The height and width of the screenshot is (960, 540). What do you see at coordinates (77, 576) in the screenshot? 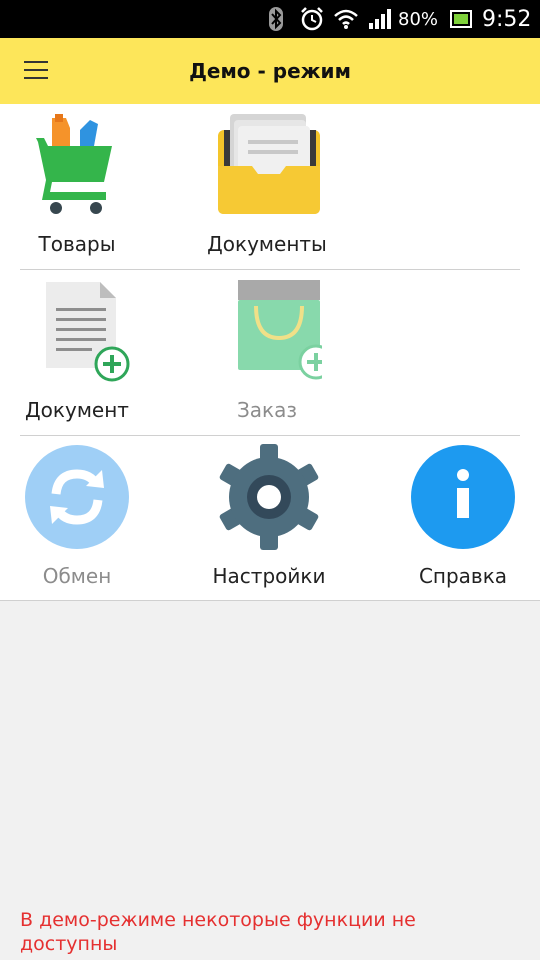
I see `tile-exchange-label: Обмен` at bounding box center [77, 576].